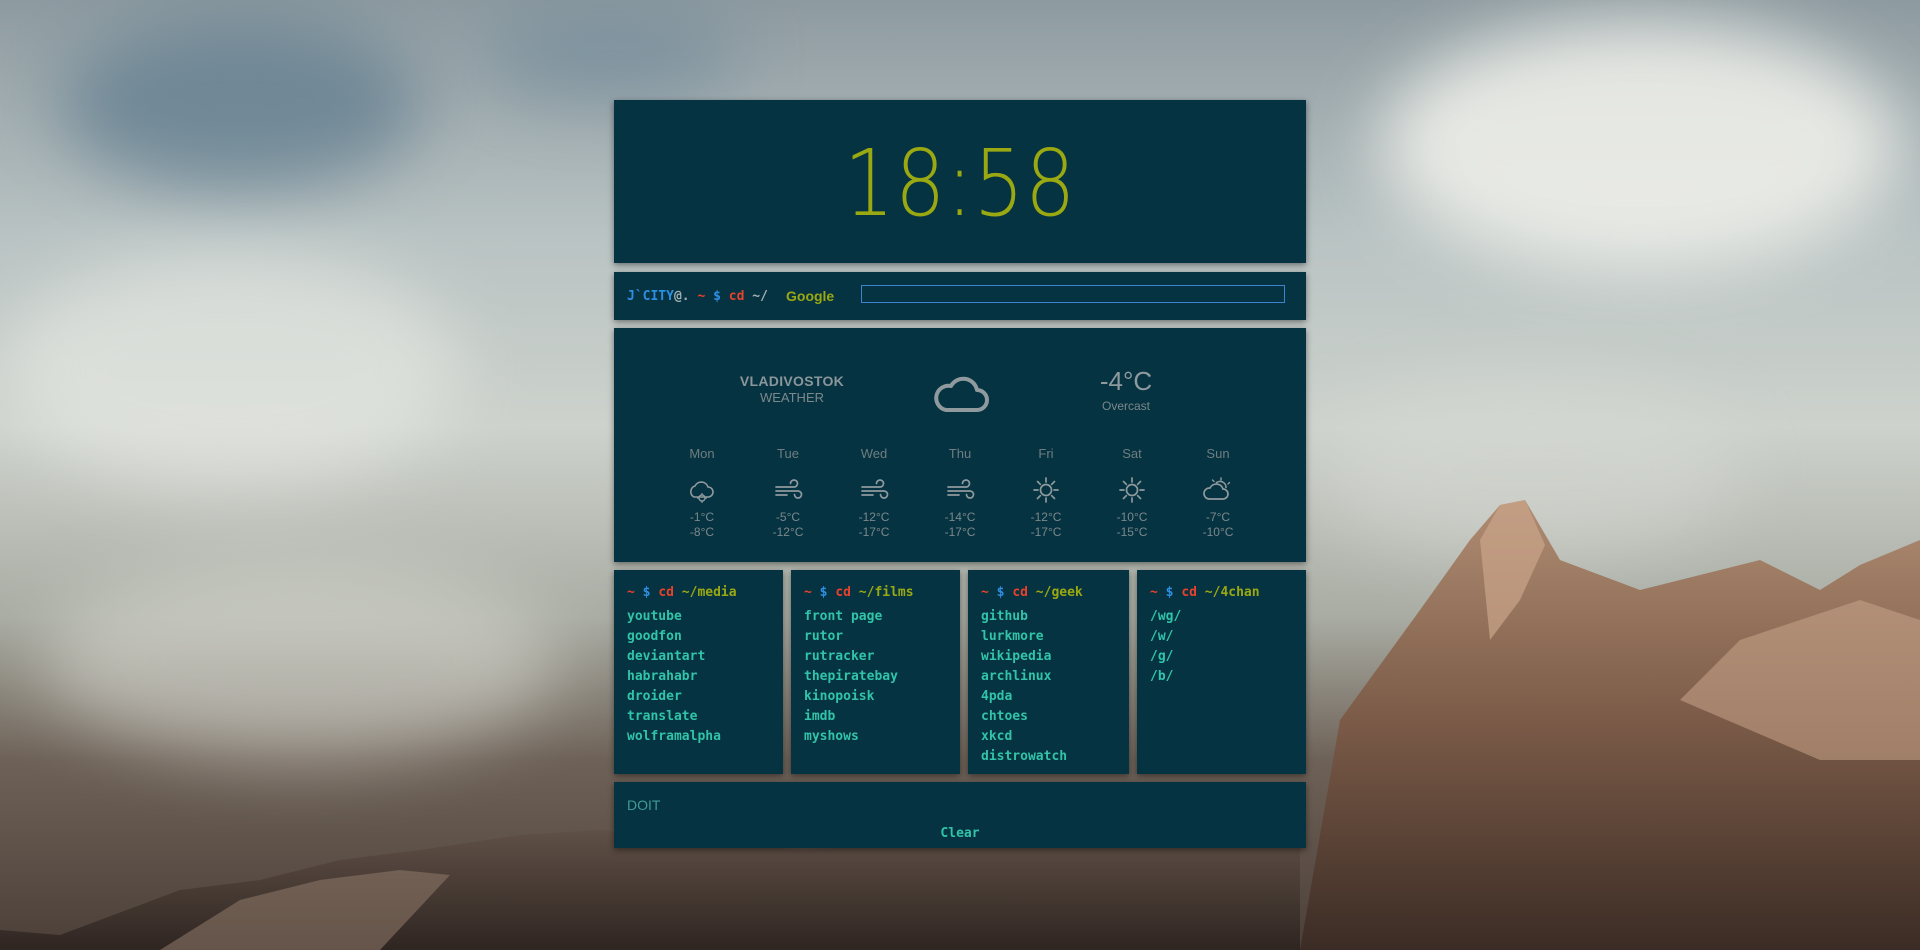 The height and width of the screenshot is (950, 1920). I want to click on link-rutracker: rutracker, so click(839, 656).